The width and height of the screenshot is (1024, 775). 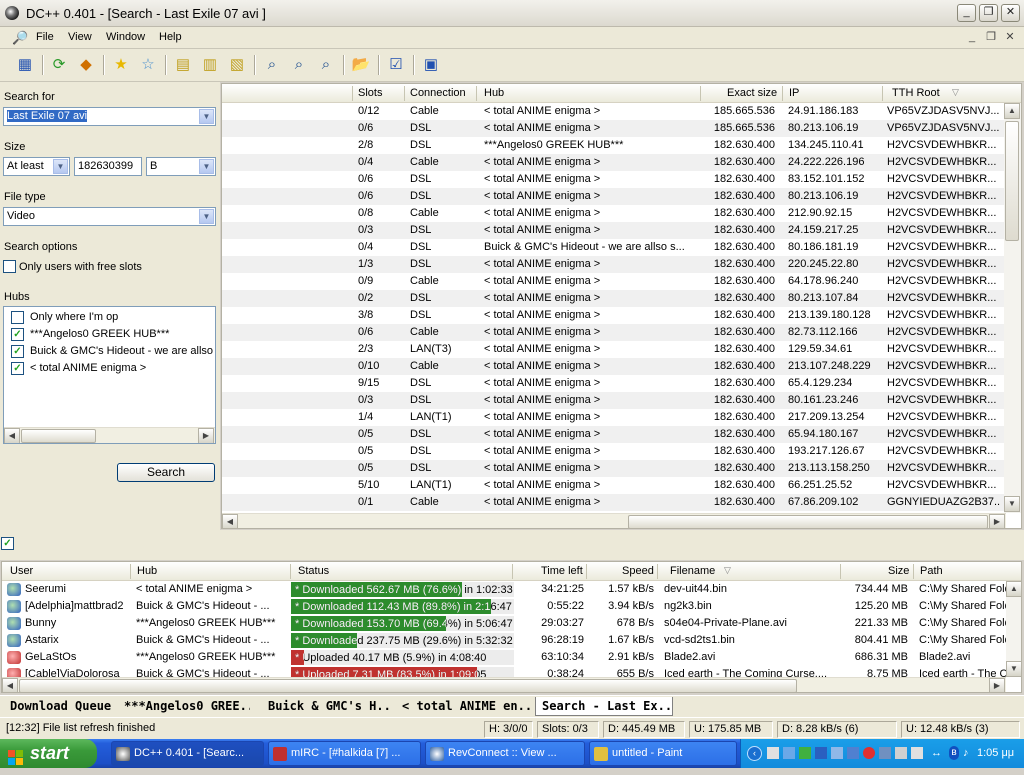 What do you see at coordinates (272, 65) in the screenshot?
I see `search-icon: ⌕` at bounding box center [272, 65].